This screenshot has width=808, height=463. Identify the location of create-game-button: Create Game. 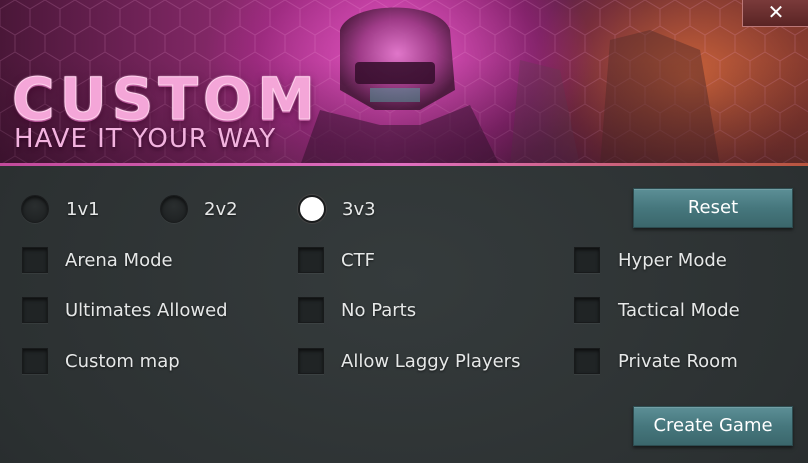
(713, 426).